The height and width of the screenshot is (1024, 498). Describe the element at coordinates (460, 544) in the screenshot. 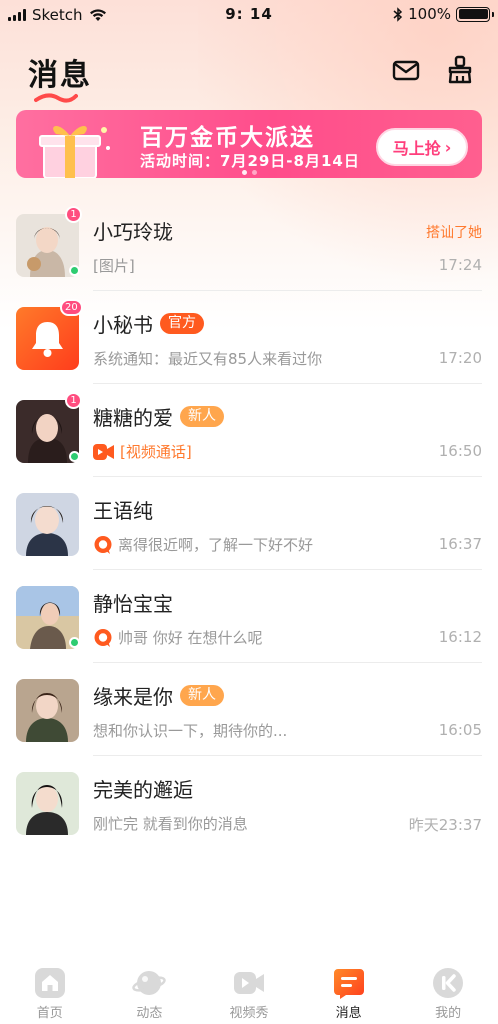

I see `message-time: 16:37` at that location.